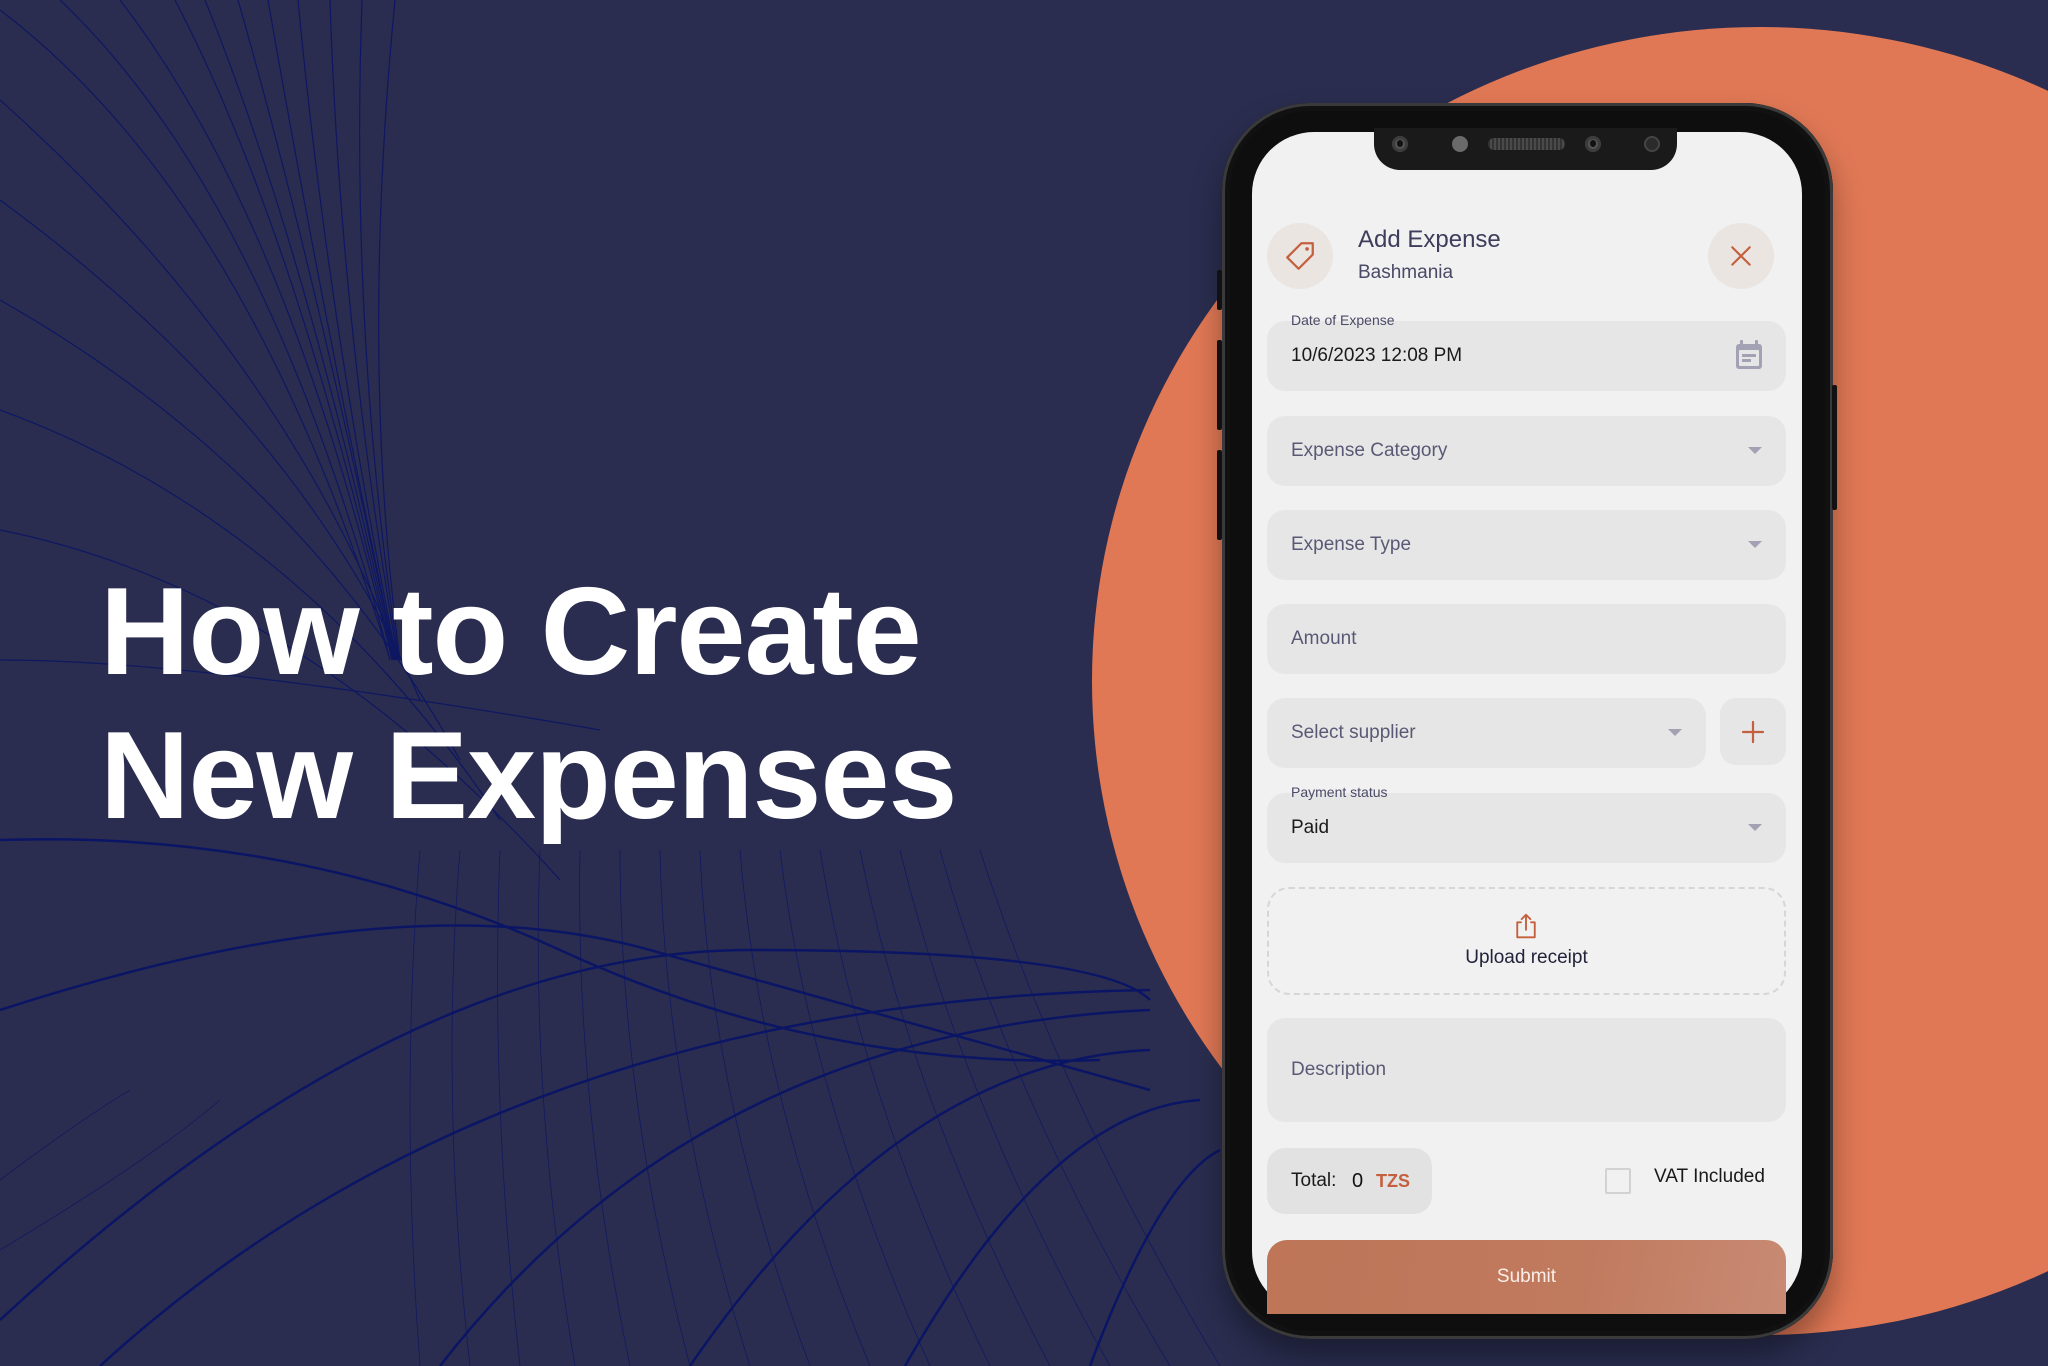 This screenshot has width=2048, height=1366. Describe the element at coordinates (1219, 290) in the screenshot. I see `phone-mute-switch` at that location.